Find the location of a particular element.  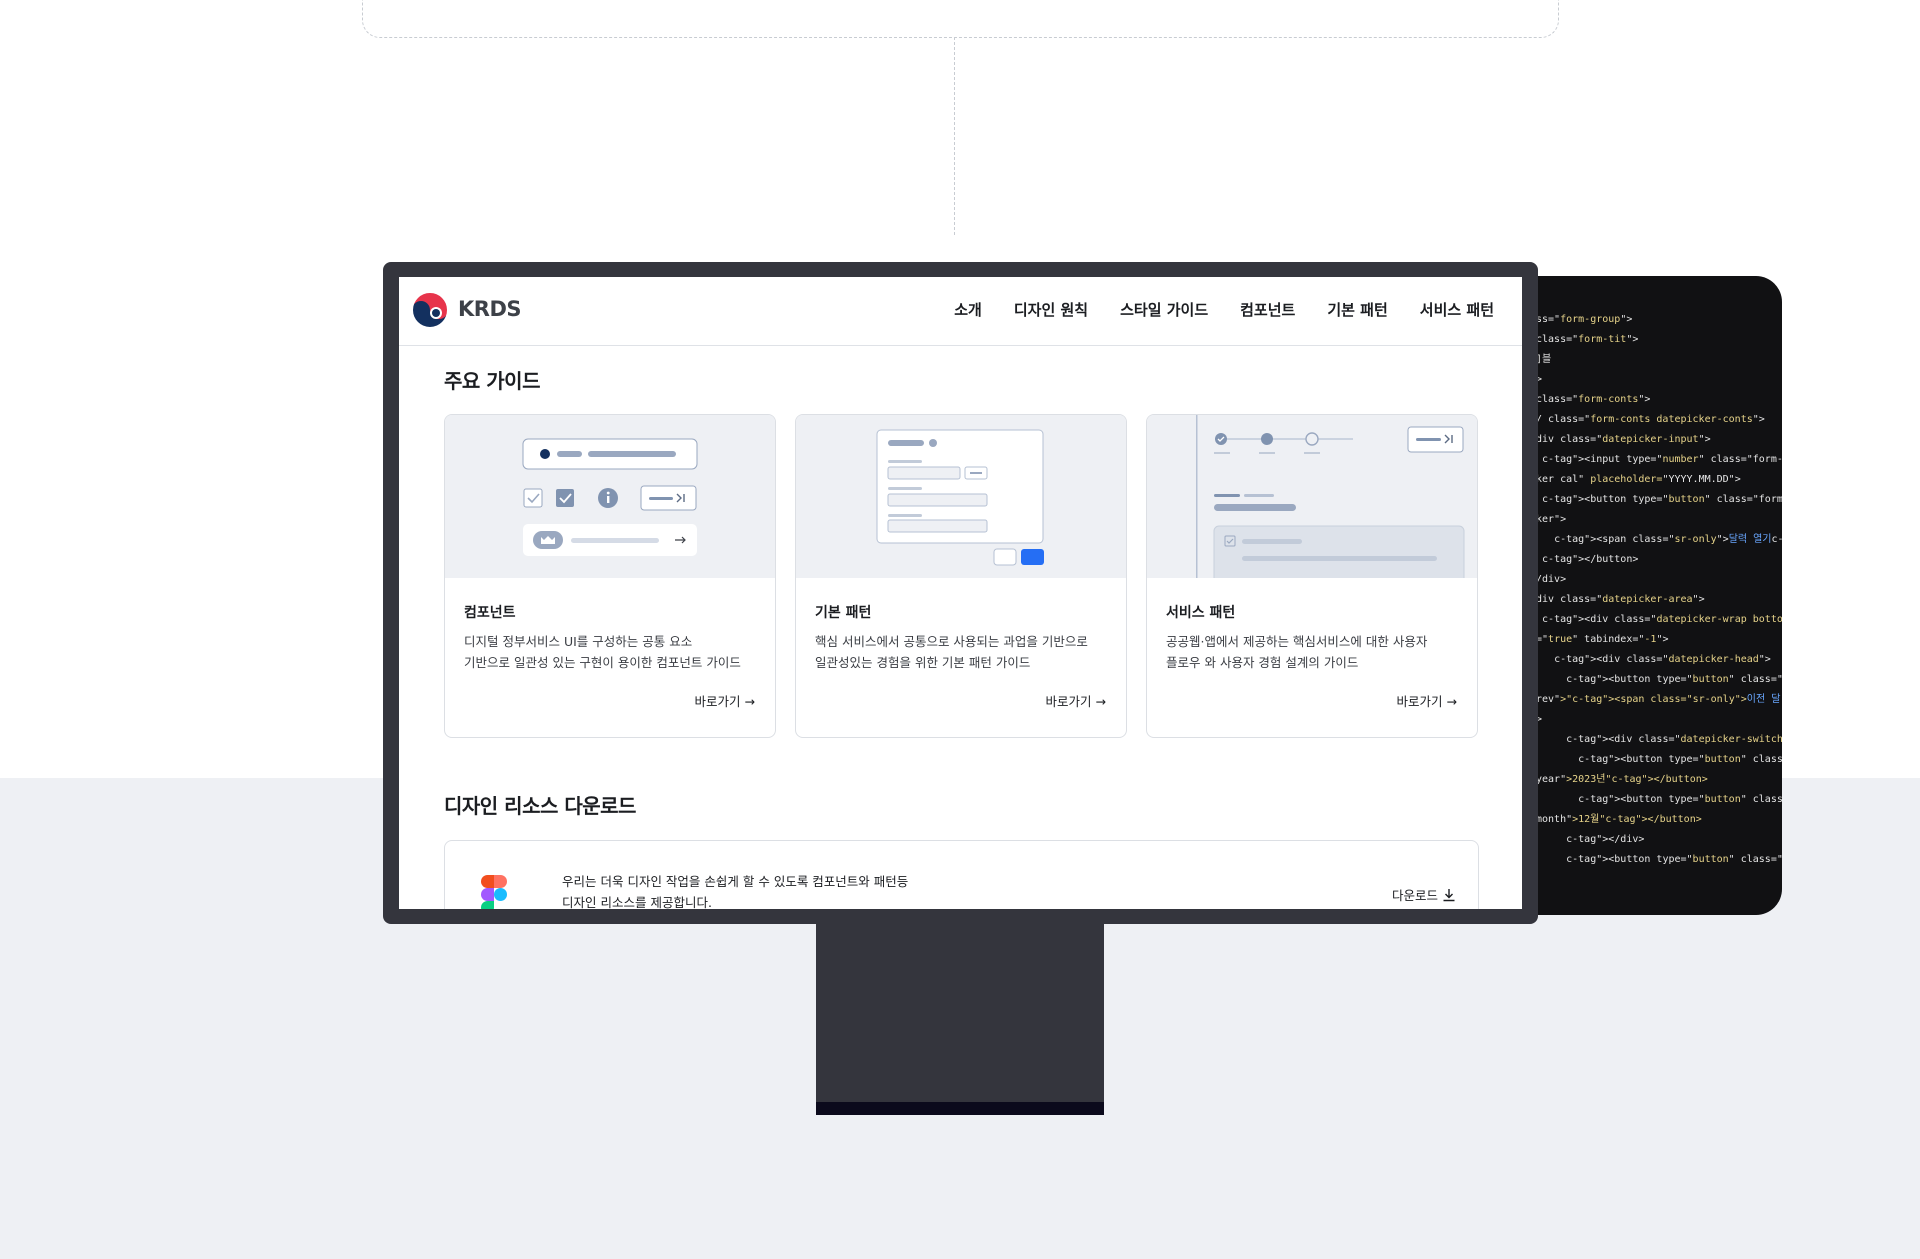

components-illustration is located at coordinates (610, 496).